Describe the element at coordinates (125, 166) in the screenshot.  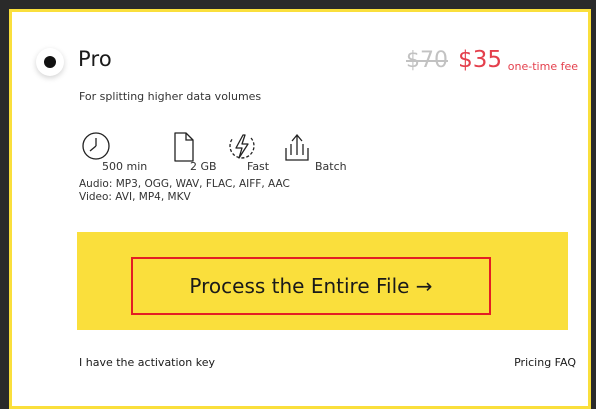
I see `feature-duration-label: 500 min` at that location.